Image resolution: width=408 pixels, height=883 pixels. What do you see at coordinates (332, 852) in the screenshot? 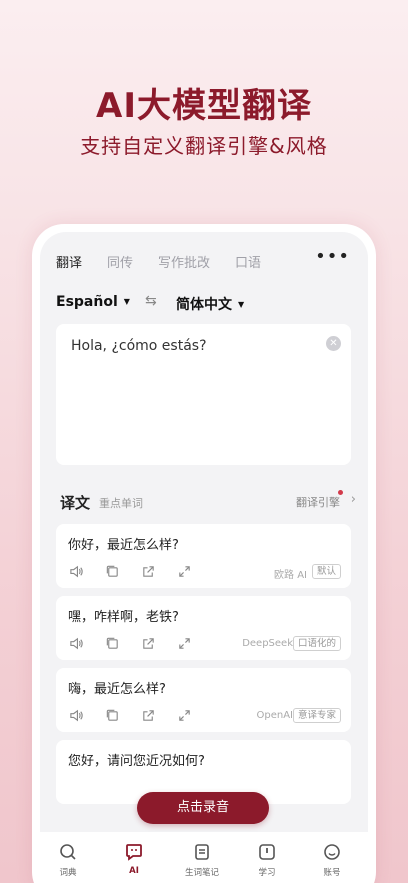
I see `smiley-account-icon` at bounding box center [332, 852].